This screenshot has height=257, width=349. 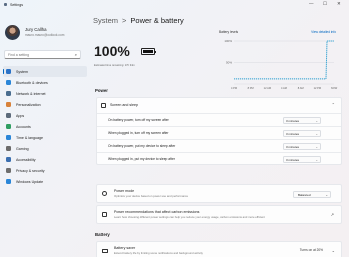 I want to click on maximize-button: ☐, so click(x=325, y=4).